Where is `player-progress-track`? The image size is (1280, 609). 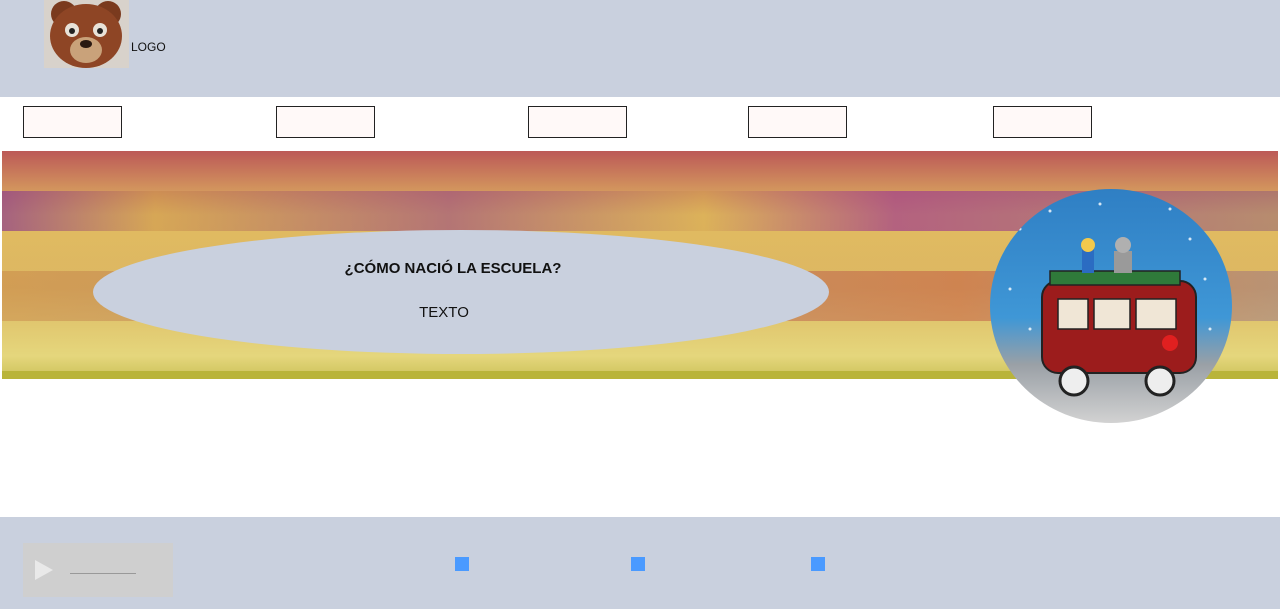
player-progress-track is located at coordinates (103, 573).